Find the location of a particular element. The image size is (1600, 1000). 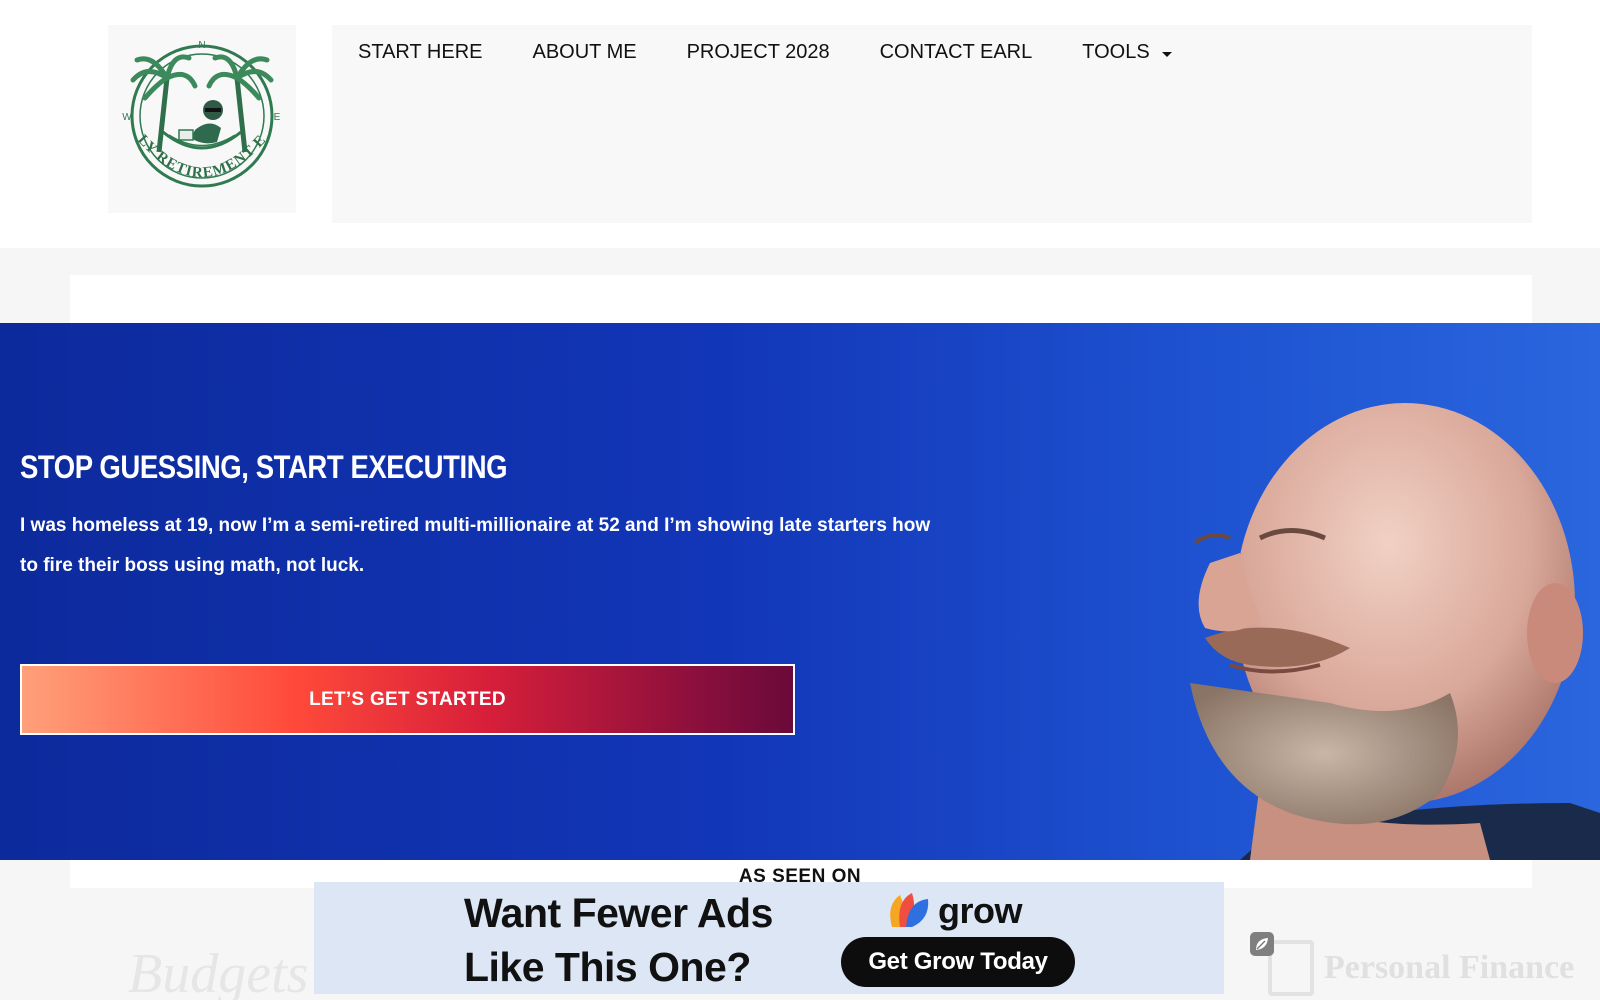

content-strip is located at coordinates (801, 299).